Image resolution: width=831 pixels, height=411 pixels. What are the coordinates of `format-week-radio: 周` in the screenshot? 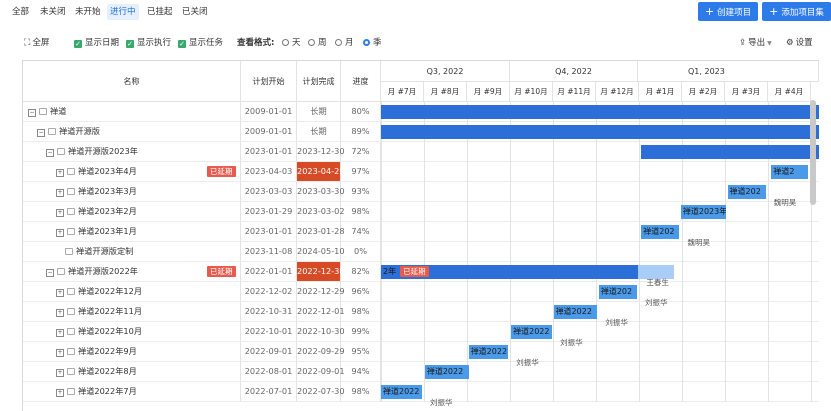 It's located at (317, 43).